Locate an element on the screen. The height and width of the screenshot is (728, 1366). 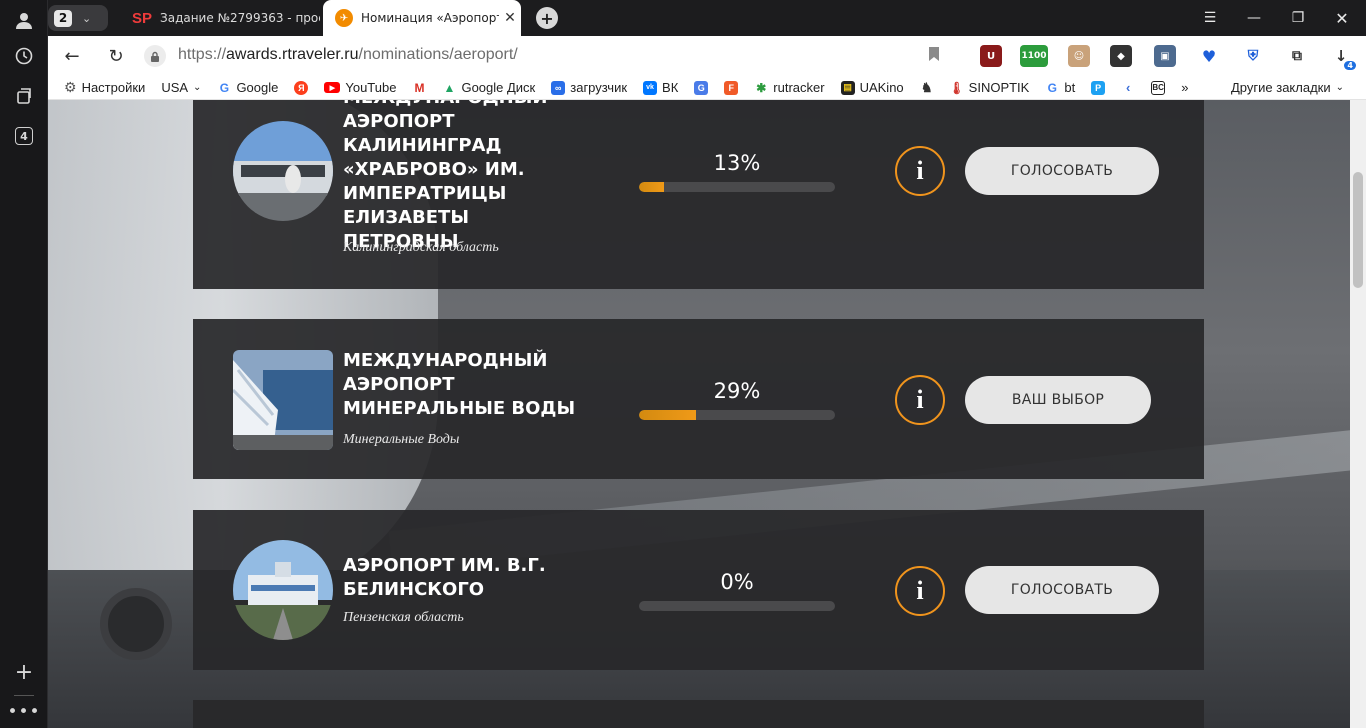
more-dots-icon: ••• is located at coordinates (23, 712).